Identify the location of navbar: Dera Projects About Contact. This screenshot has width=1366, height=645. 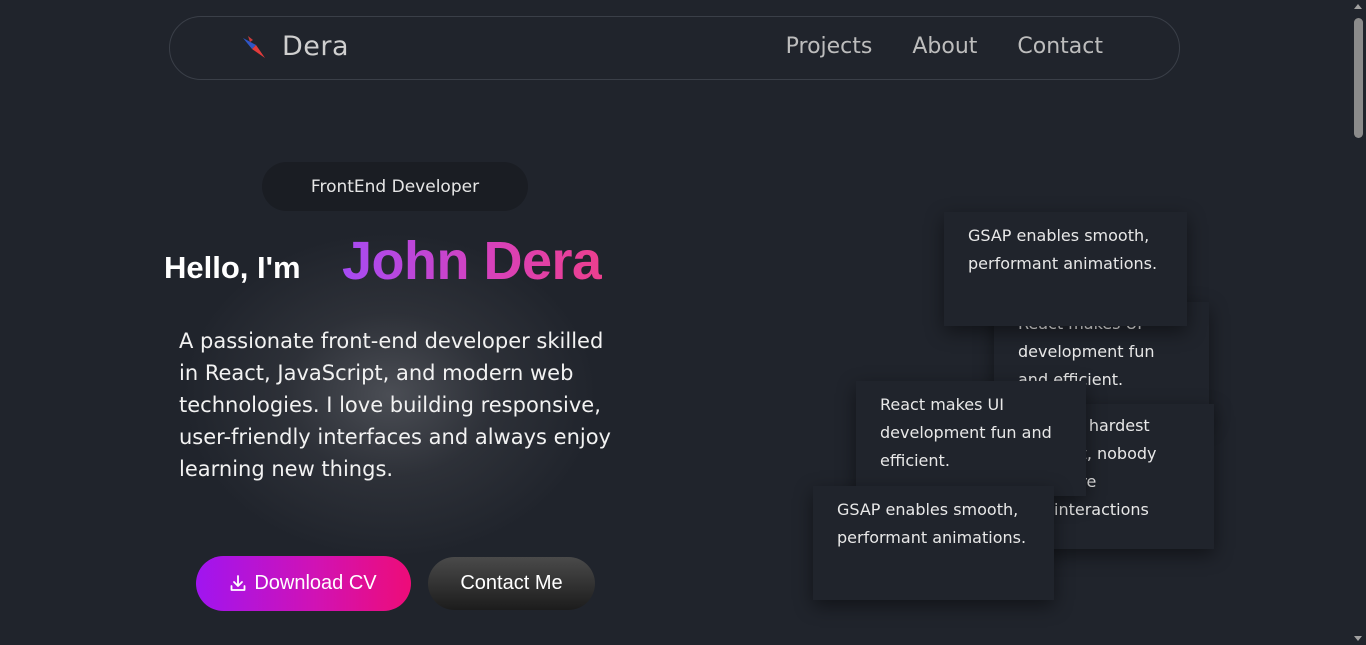
(674, 48).